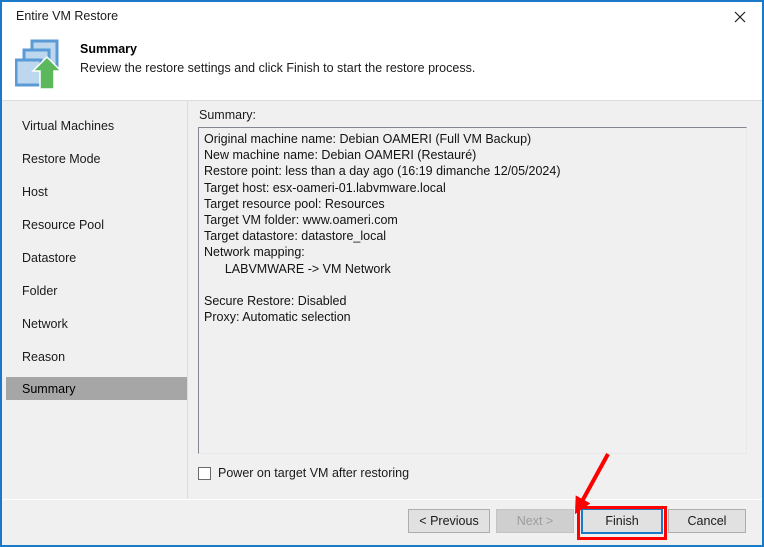 This screenshot has height=547, width=764. What do you see at coordinates (38, 64) in the screenshot?
I see `vm-restore-glyph` at bounding box center [38, 64].